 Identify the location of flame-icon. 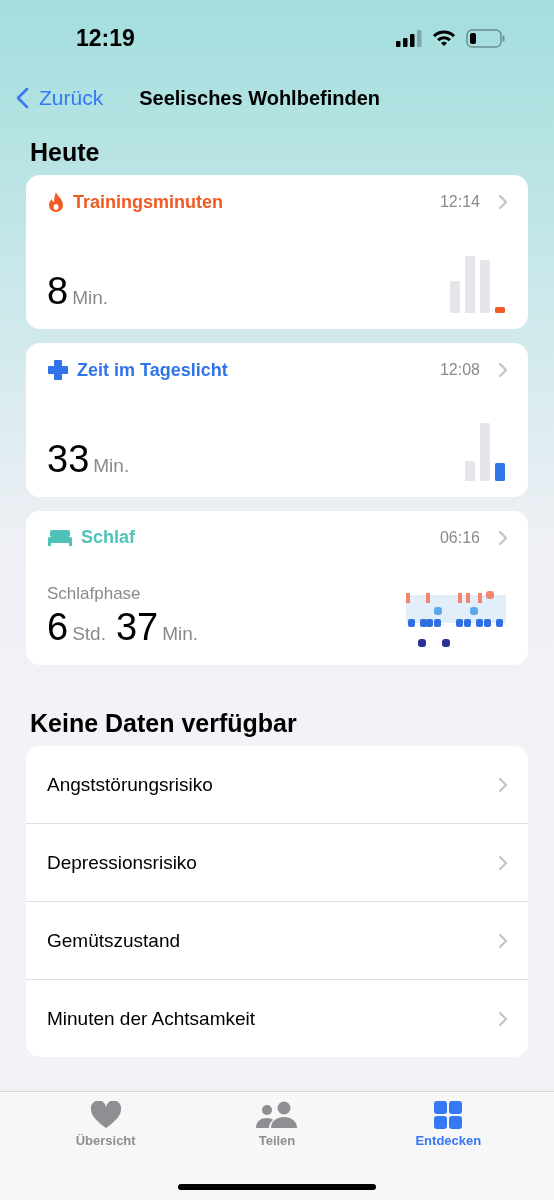
(56, 202).